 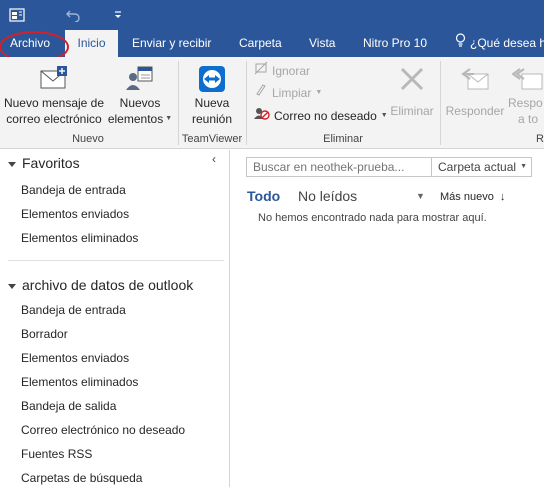 What do you see at coordinates (325, 116) in the screenshot?
I see `junk-label: Correo no deseado` at bounding box center [325, 116].